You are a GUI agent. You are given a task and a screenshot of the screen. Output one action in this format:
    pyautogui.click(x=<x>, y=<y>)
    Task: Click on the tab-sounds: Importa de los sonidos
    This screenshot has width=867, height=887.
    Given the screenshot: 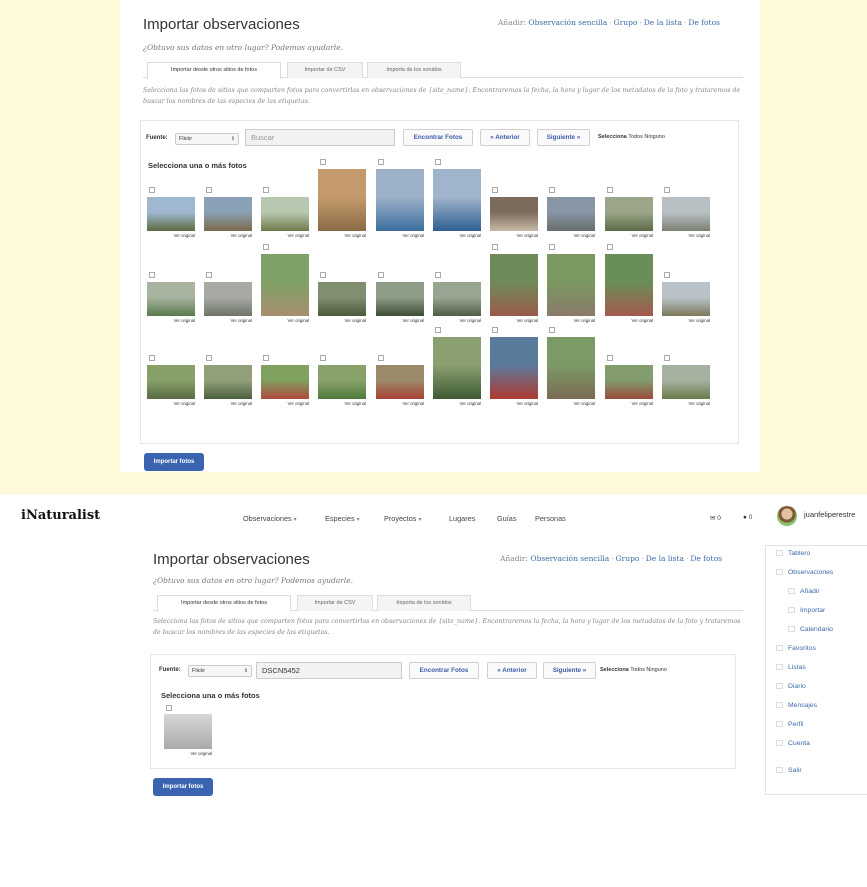 What is the action you would take?
    pyautogui.click(x=424, y=603)
    